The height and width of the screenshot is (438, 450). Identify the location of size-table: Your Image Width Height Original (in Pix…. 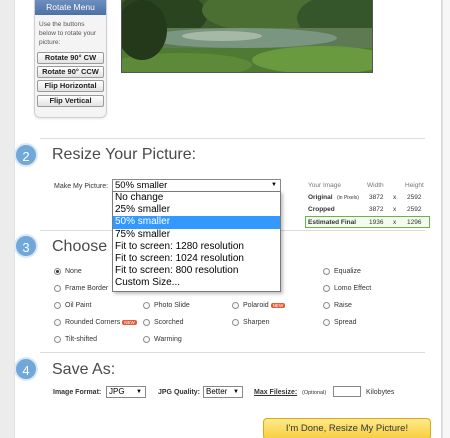
(367, 204).